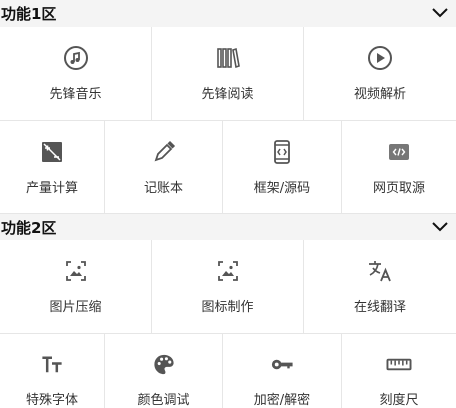 The height and width of the screenshot is (408, 456). What do you see at coordinates (380, 58) in the screenshot?
I see `play-circle-icon` at bounding box center [380, 58].